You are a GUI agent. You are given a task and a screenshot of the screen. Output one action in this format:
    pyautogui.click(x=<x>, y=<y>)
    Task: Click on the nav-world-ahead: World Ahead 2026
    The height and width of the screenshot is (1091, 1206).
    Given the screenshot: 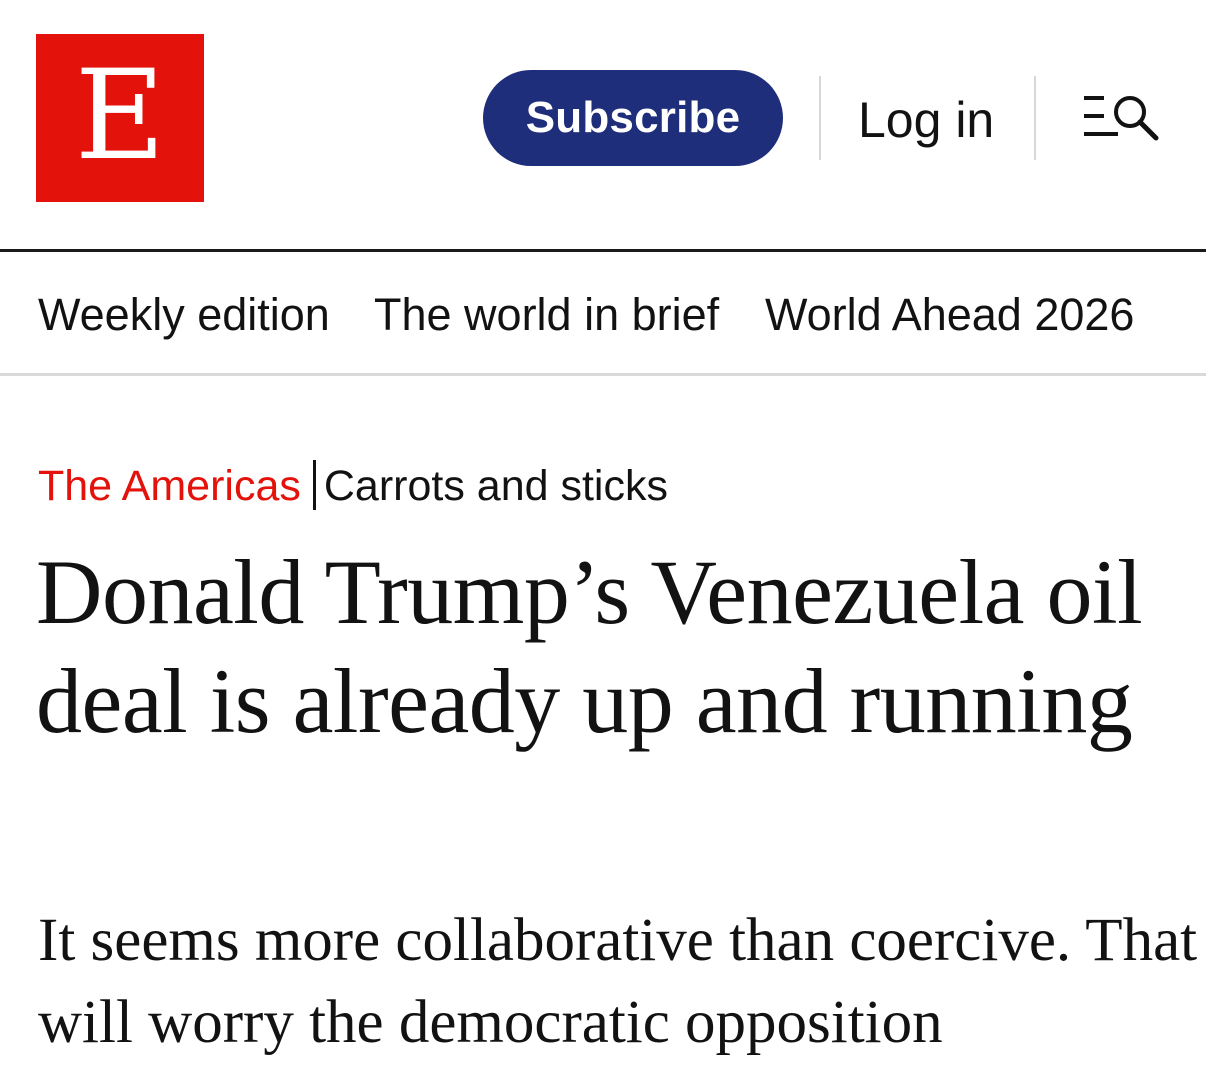 What is the action you would take?
    pyautogui.click(x=949, y=315)
    